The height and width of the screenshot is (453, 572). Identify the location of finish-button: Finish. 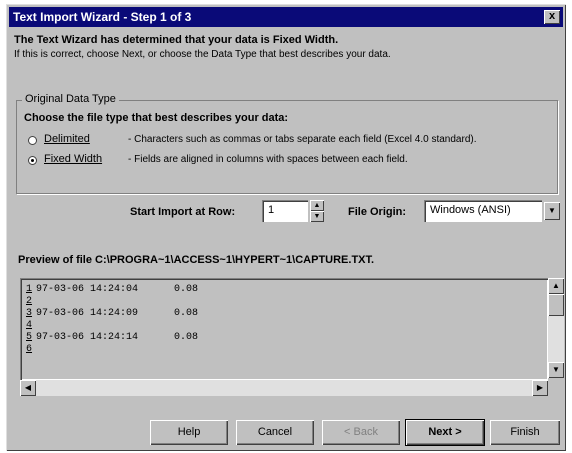
(525, 432).